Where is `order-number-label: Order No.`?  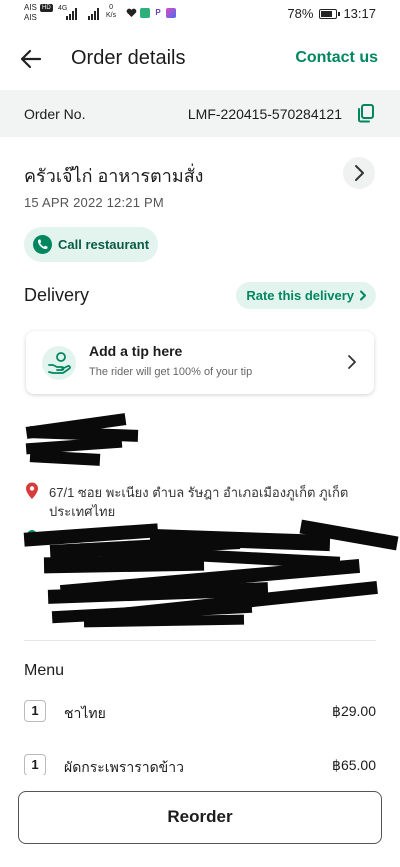 order-number-label: Order No. is located at coordinates (55, 114).